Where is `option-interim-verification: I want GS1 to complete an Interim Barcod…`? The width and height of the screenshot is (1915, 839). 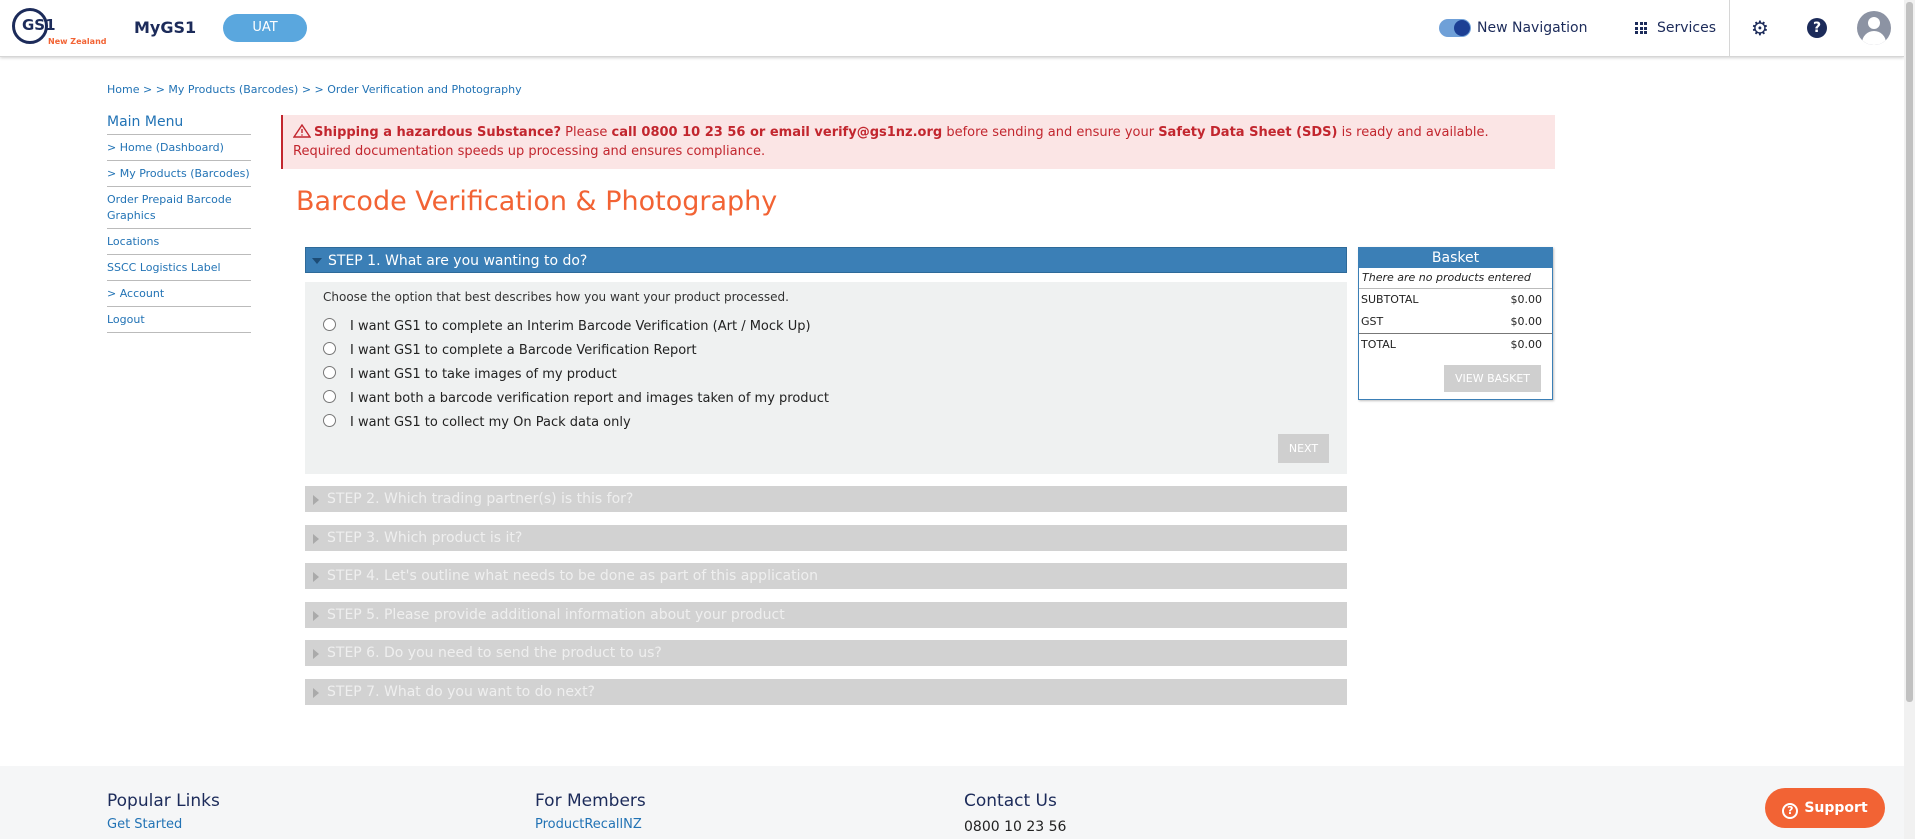
option-interim-verification: I want GS1 to complete an Interim Barcod… is located at coordinates (567, 326).